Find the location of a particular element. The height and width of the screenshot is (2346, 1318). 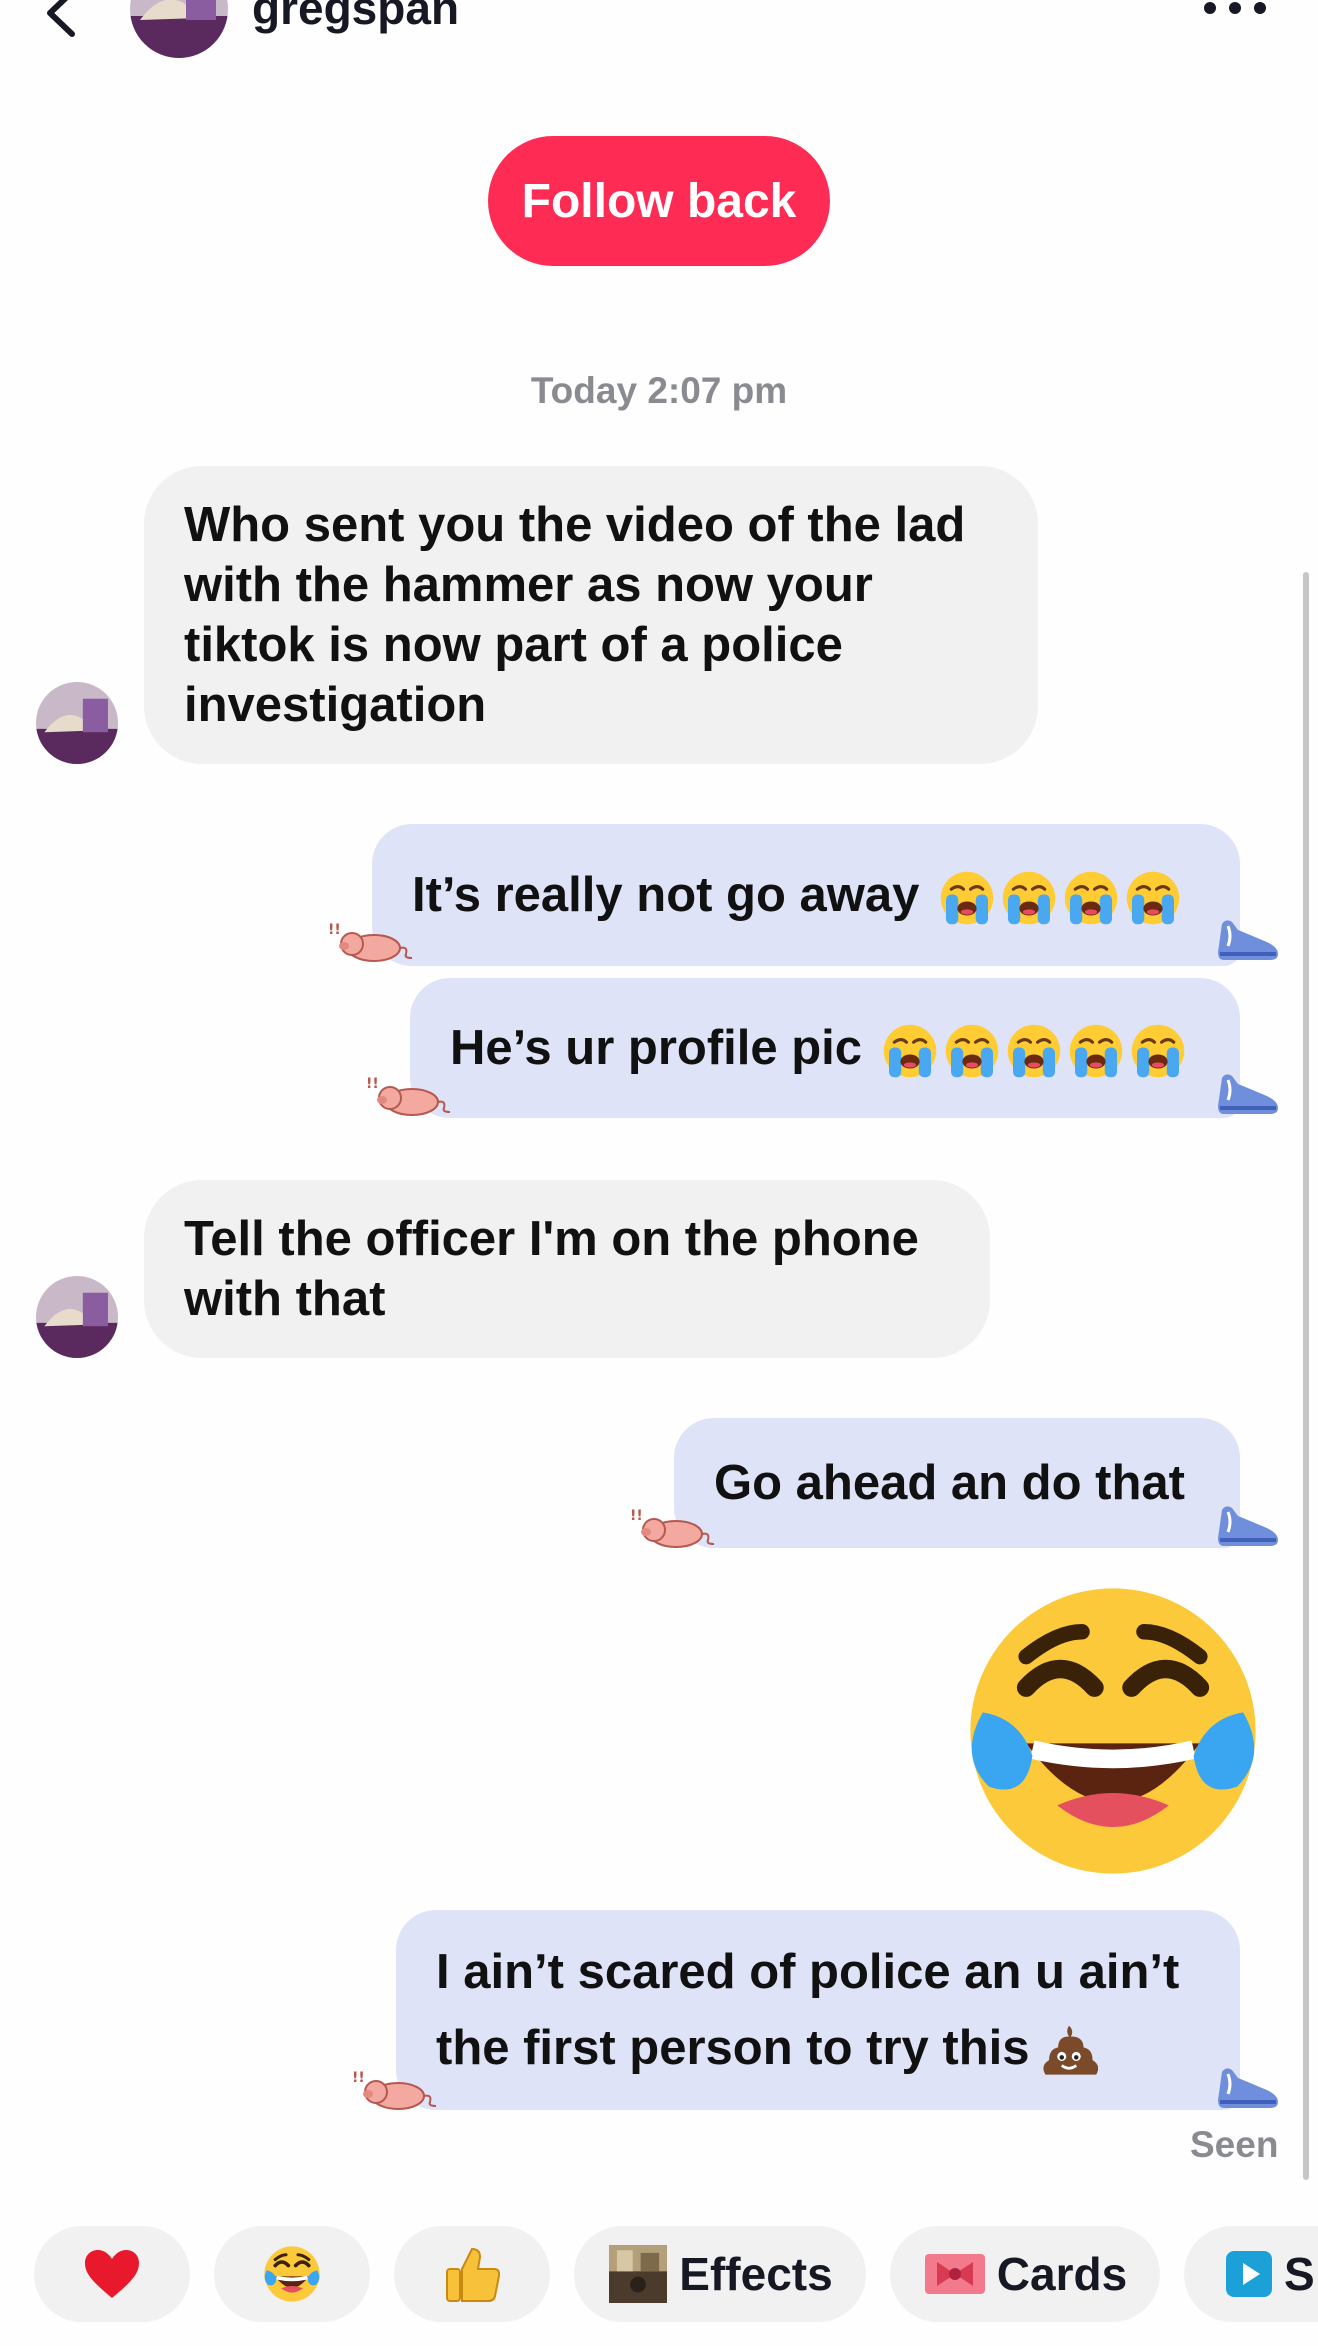

message-line: with the hammer as now your is located at coordinates (528, 585).